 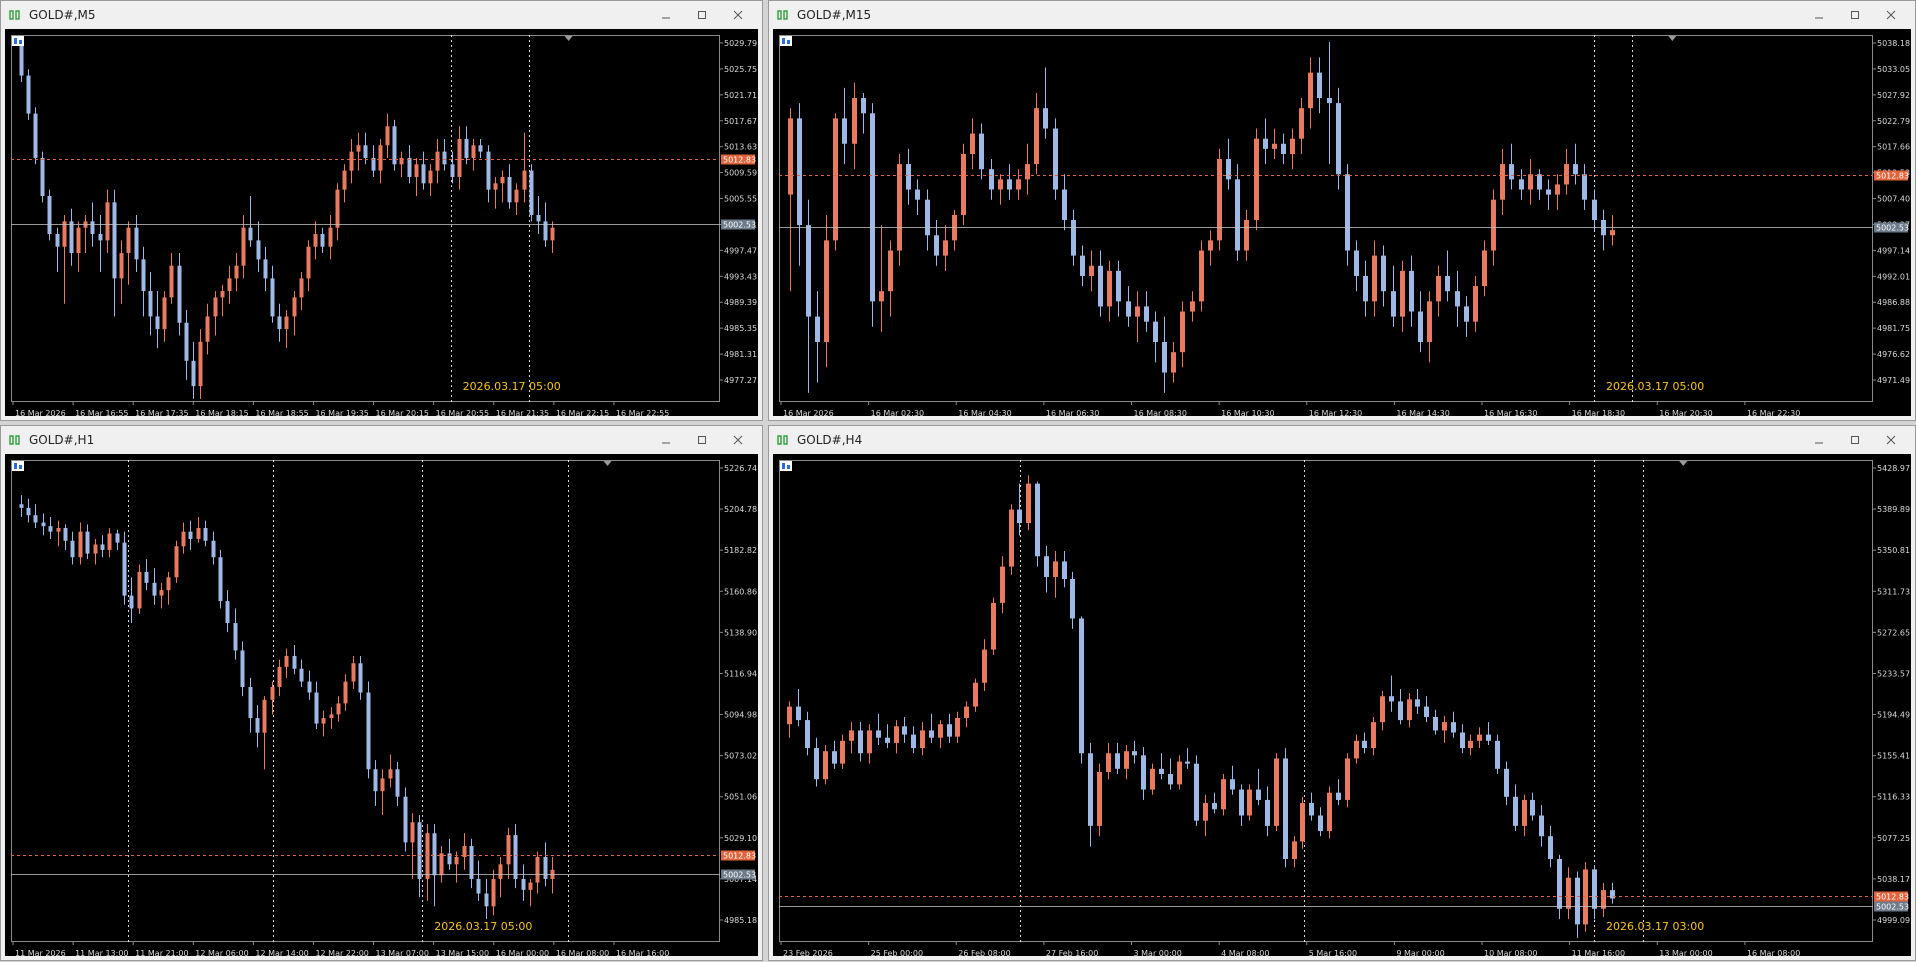 What do you see at coordinates (740, 199) in the screenshot?
I see `price-label: 5005.55` at bounding box center [740, 199].